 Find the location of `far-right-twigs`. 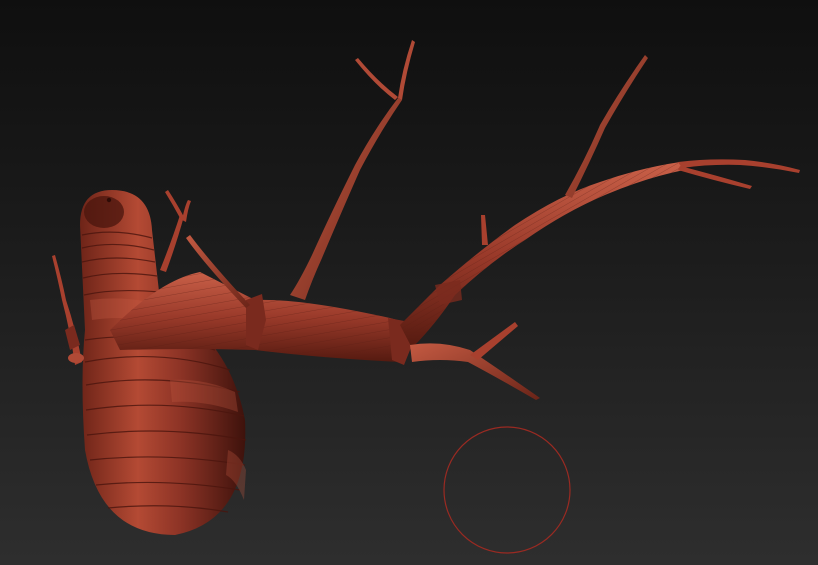

far-right-twigs is located at coordinates (682, 126).